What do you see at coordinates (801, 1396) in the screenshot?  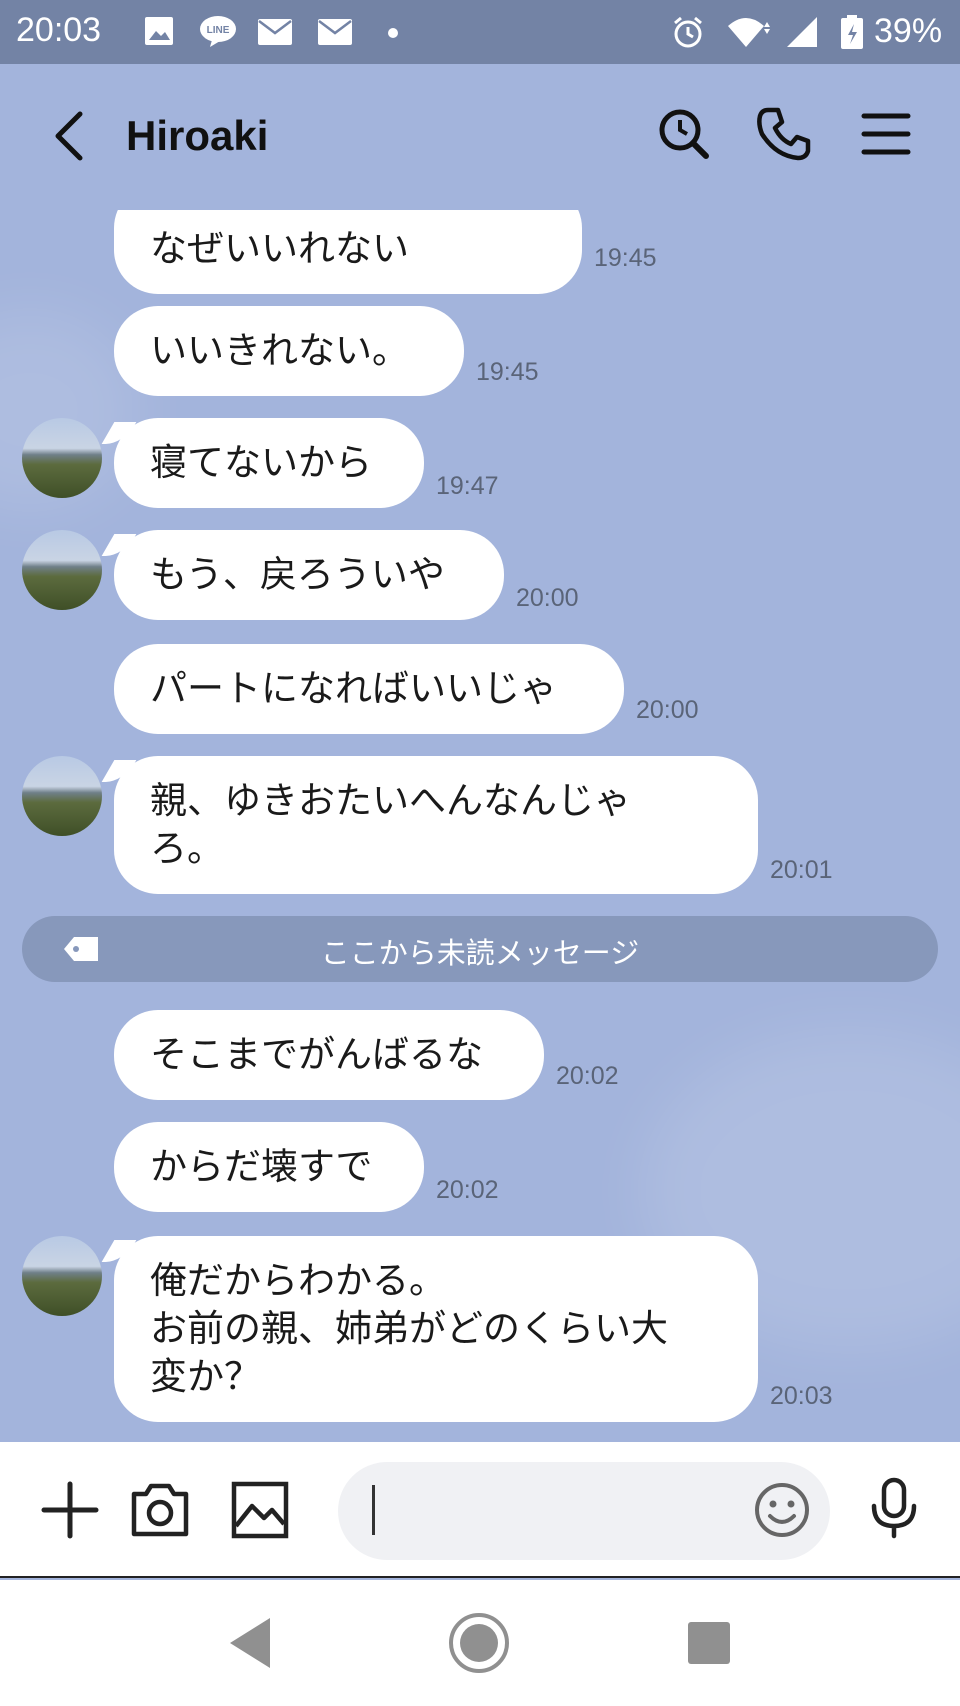 I see `message-time: 20:03` at bounding box center [801, 1396].